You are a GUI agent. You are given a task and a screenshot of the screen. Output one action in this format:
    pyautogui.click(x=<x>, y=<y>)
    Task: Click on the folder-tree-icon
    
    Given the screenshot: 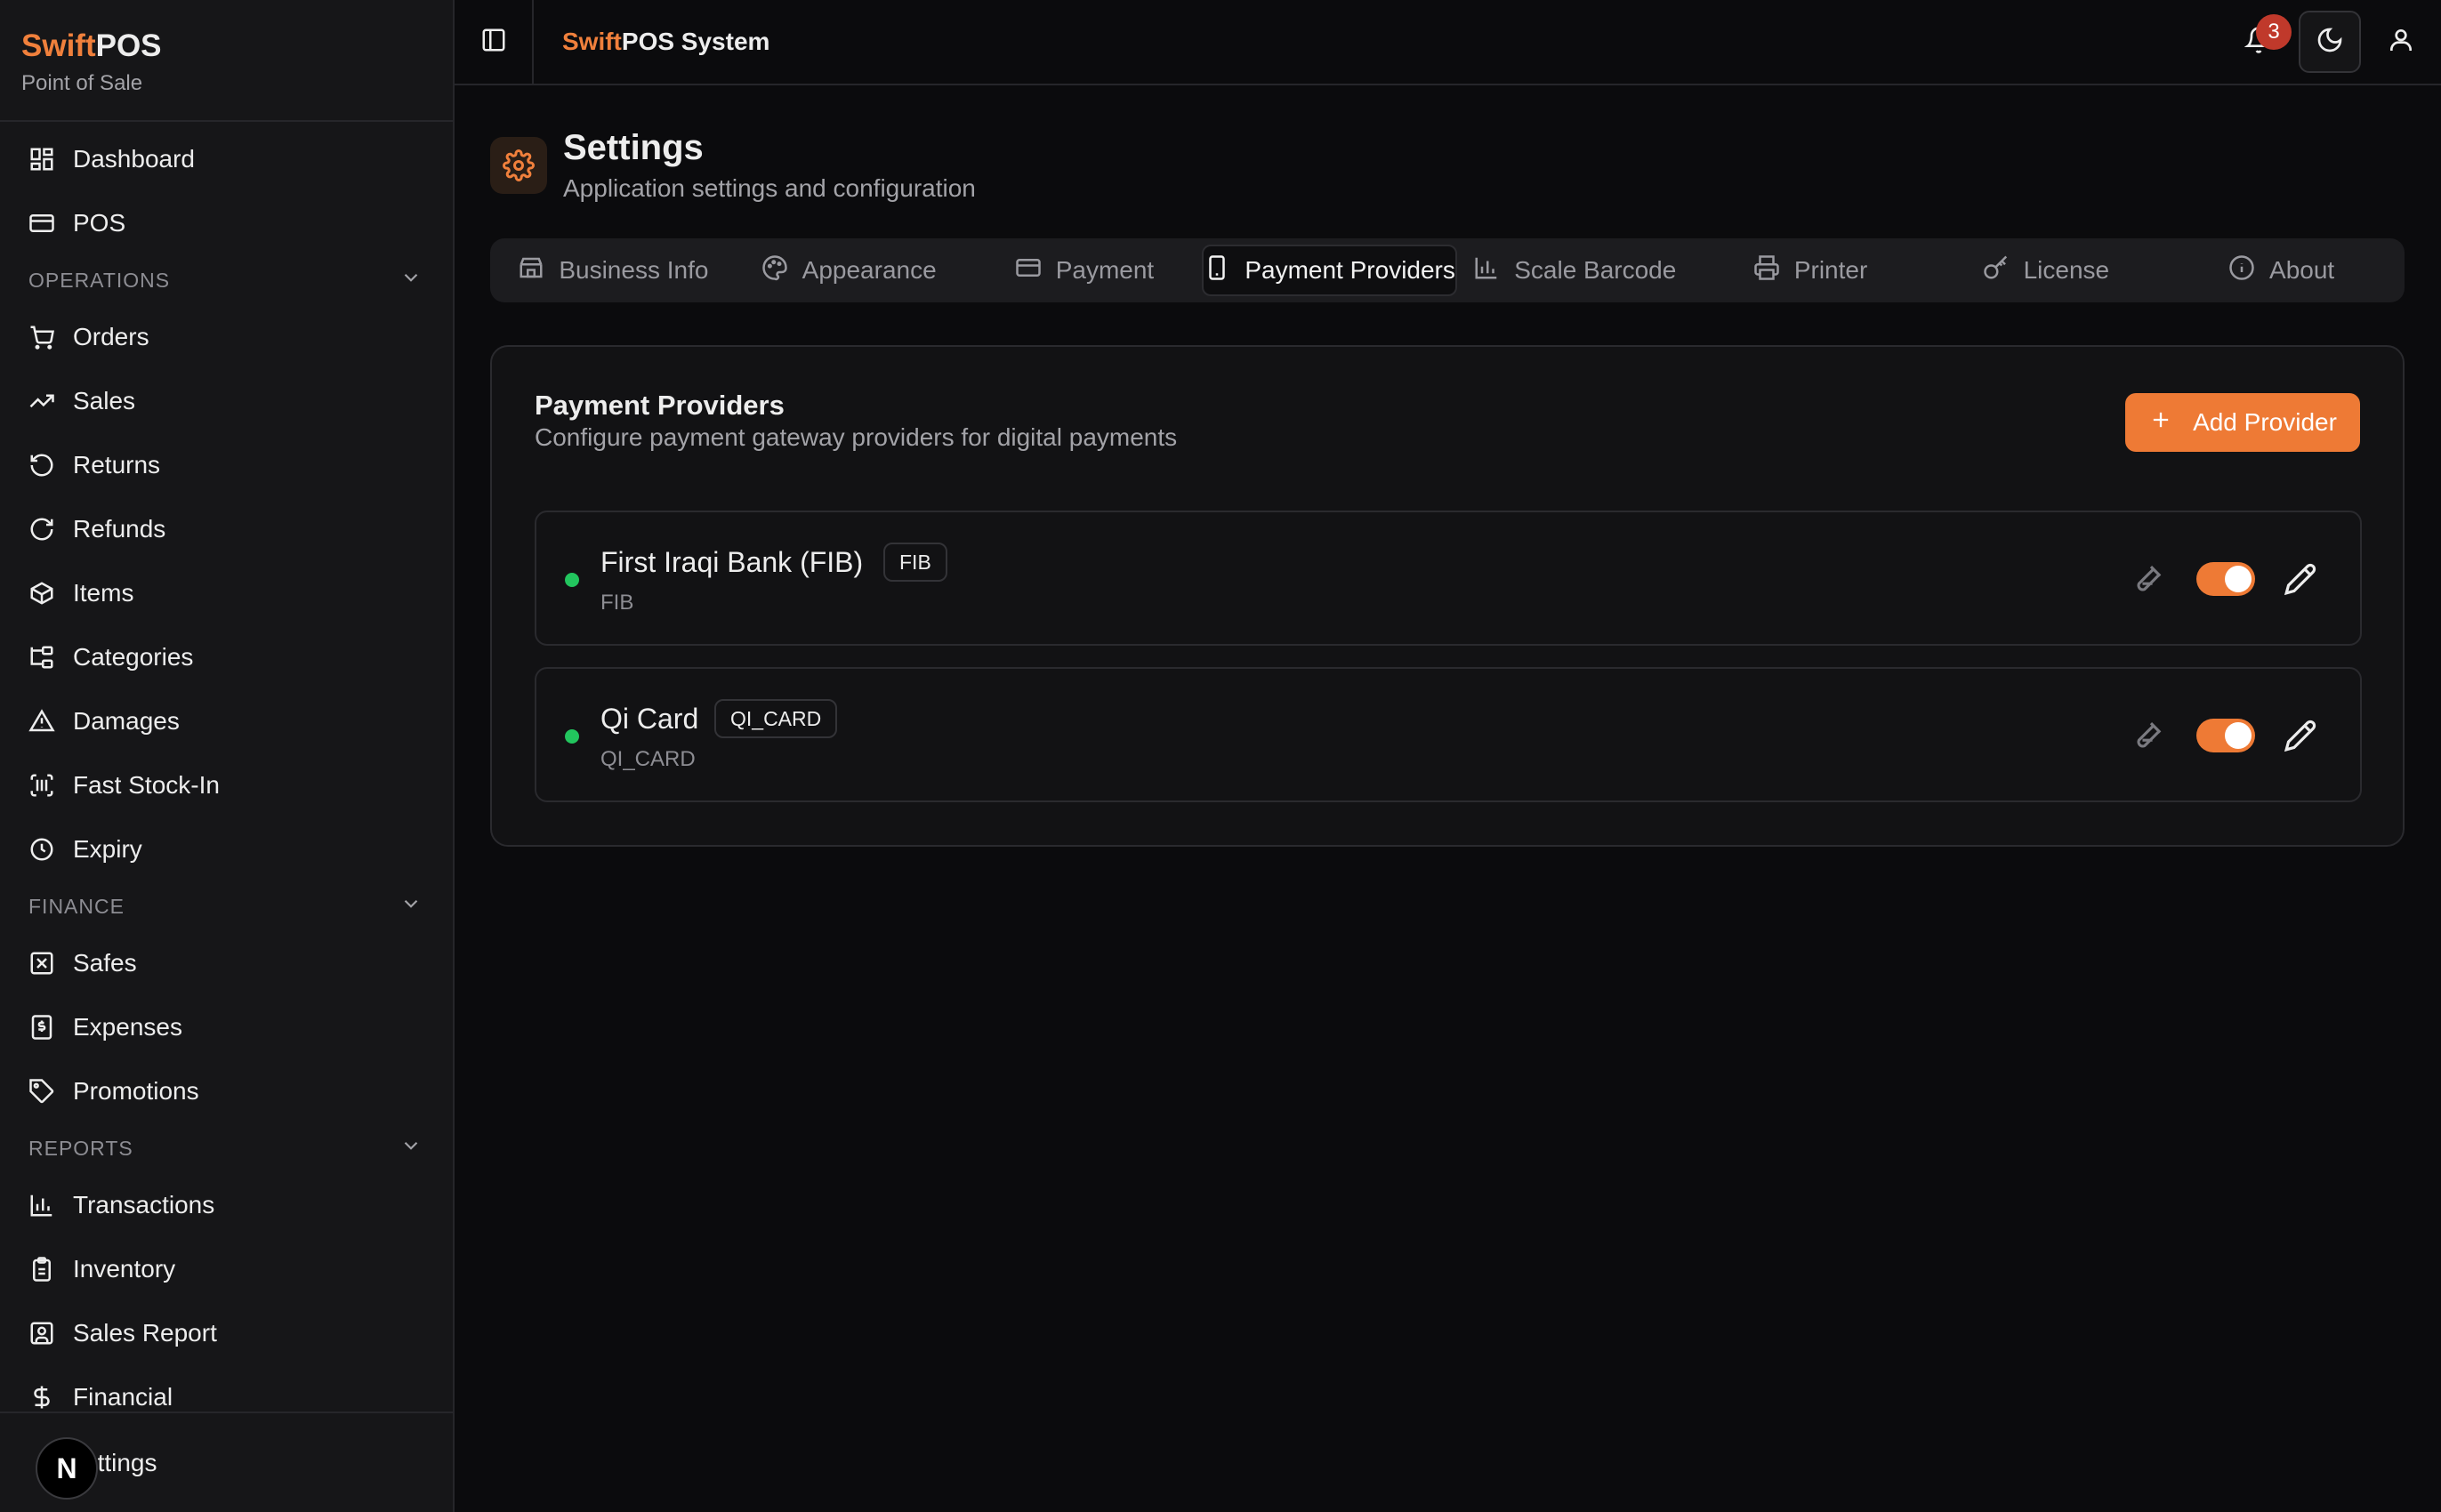 What is the action you would take?
    pyautogui.click(x=41, y=658)
    